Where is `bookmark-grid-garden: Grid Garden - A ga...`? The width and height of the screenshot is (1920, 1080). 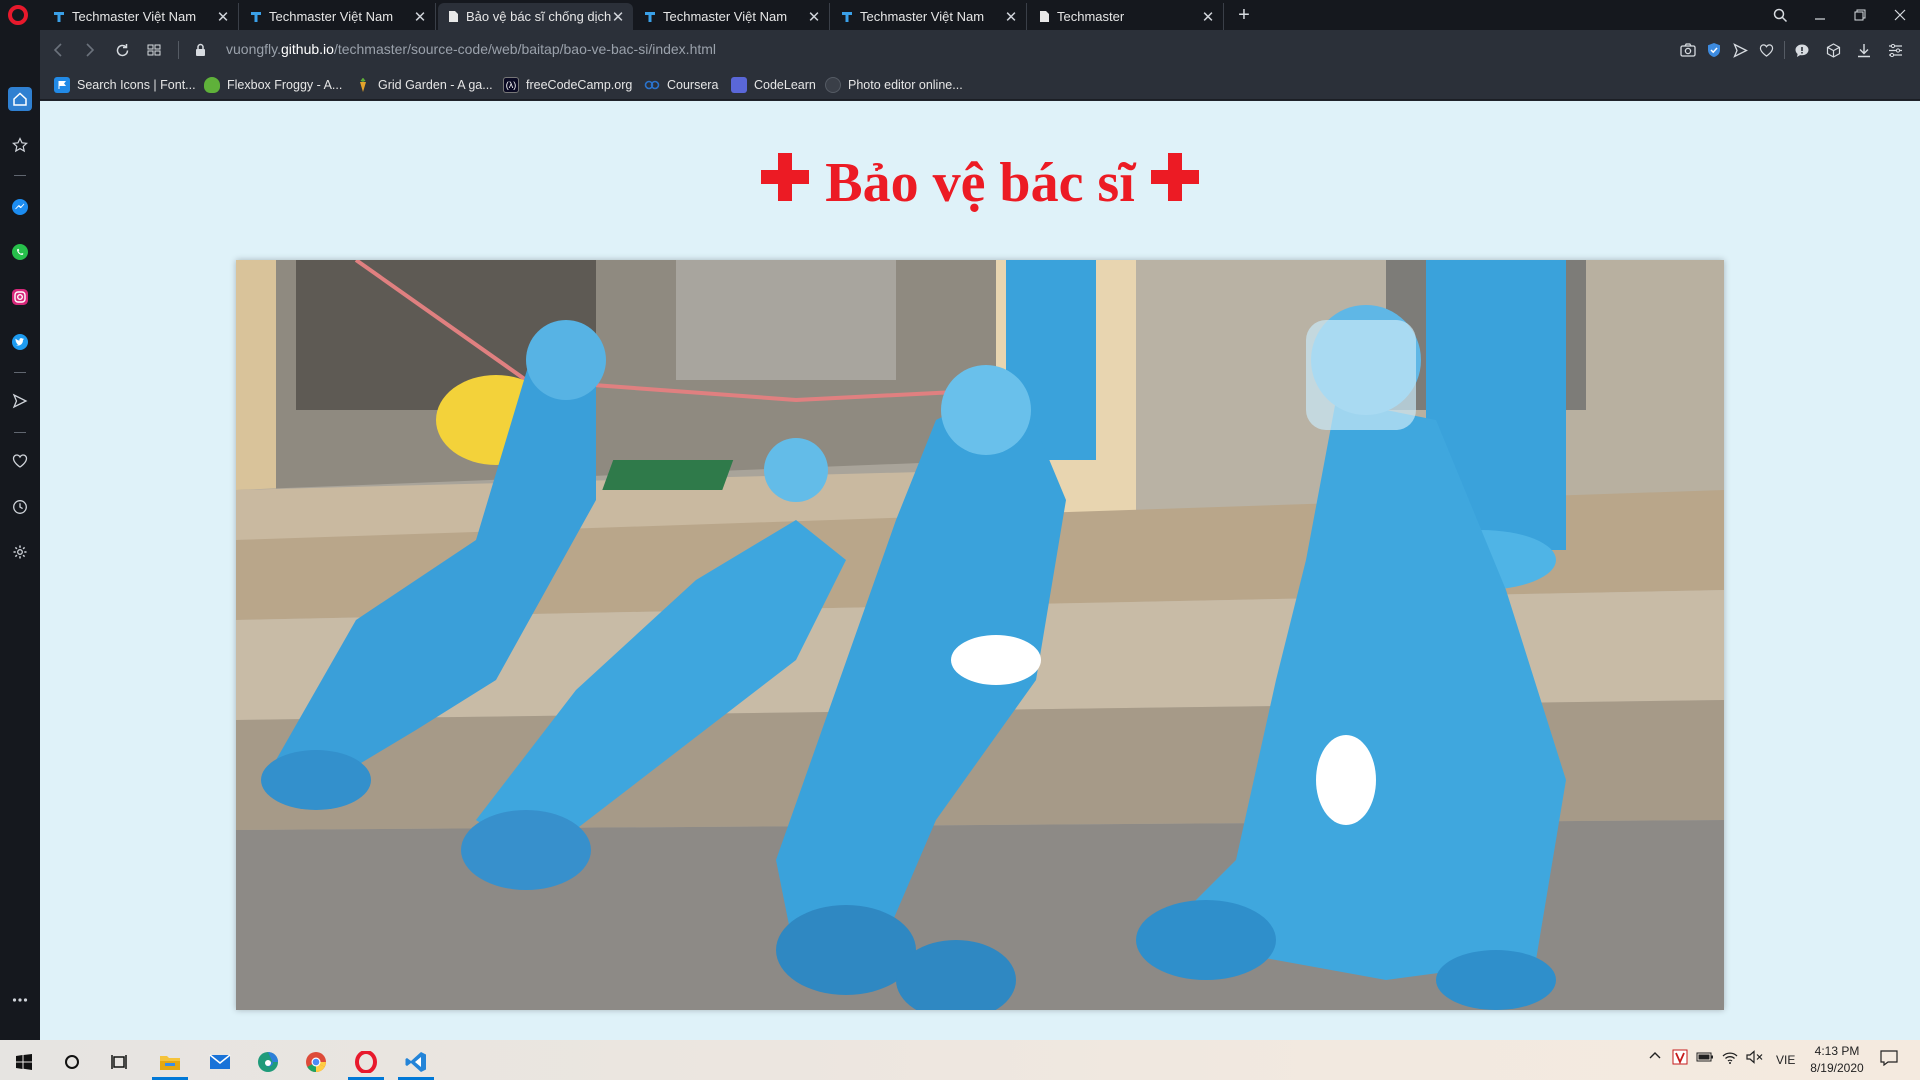 bookmark-grid-garden: Grid Garden - A ga... is located at coordinates (424, 85).